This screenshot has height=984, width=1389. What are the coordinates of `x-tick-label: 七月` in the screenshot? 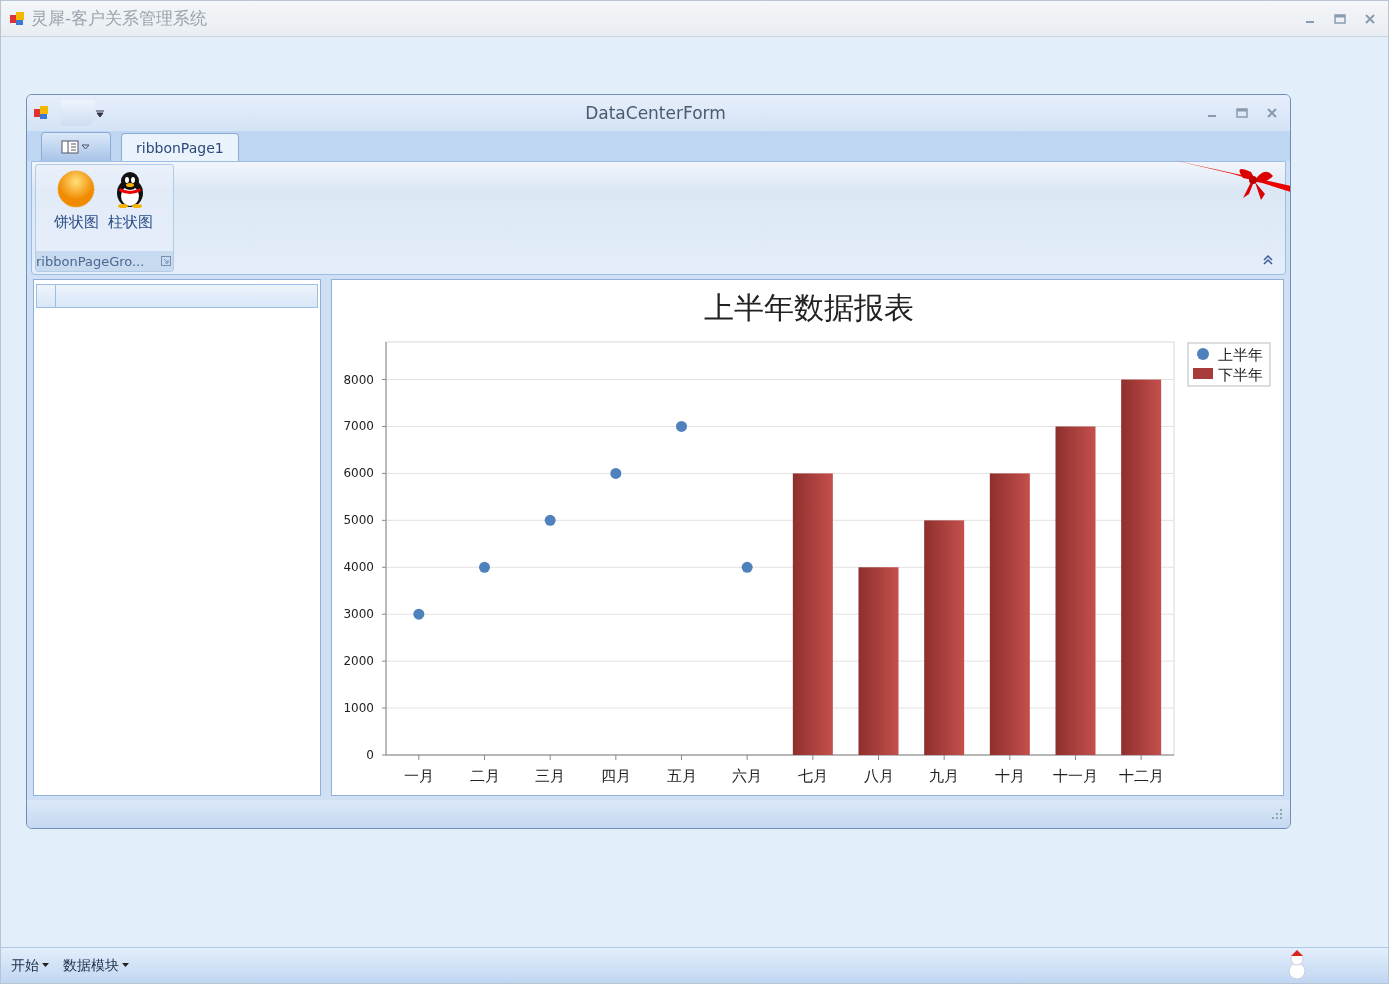 It's located at (812, 776).